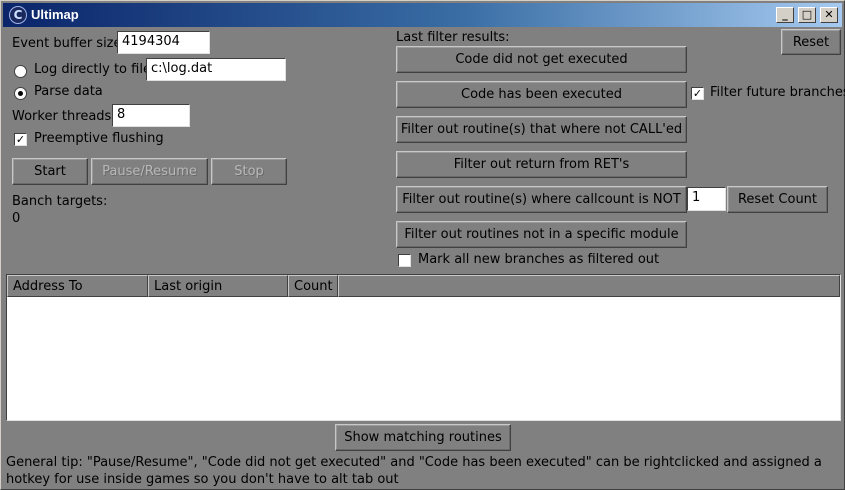 The image size is (845, 490). I want to click on start-button: Start, so click(50, 171).